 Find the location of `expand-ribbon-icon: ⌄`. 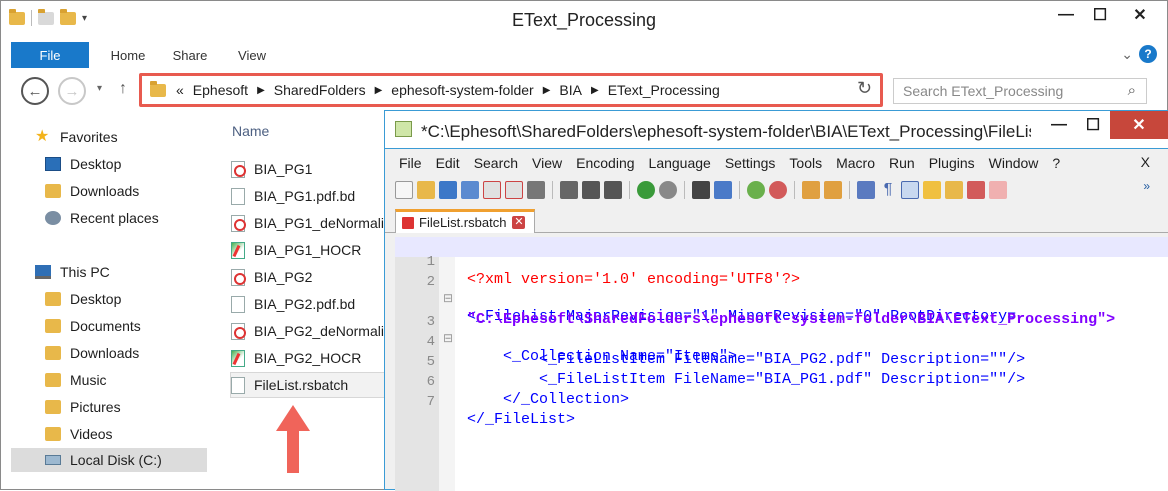

expand-ribbon-icon: ⌄ is located at coordinates (1127, 54).